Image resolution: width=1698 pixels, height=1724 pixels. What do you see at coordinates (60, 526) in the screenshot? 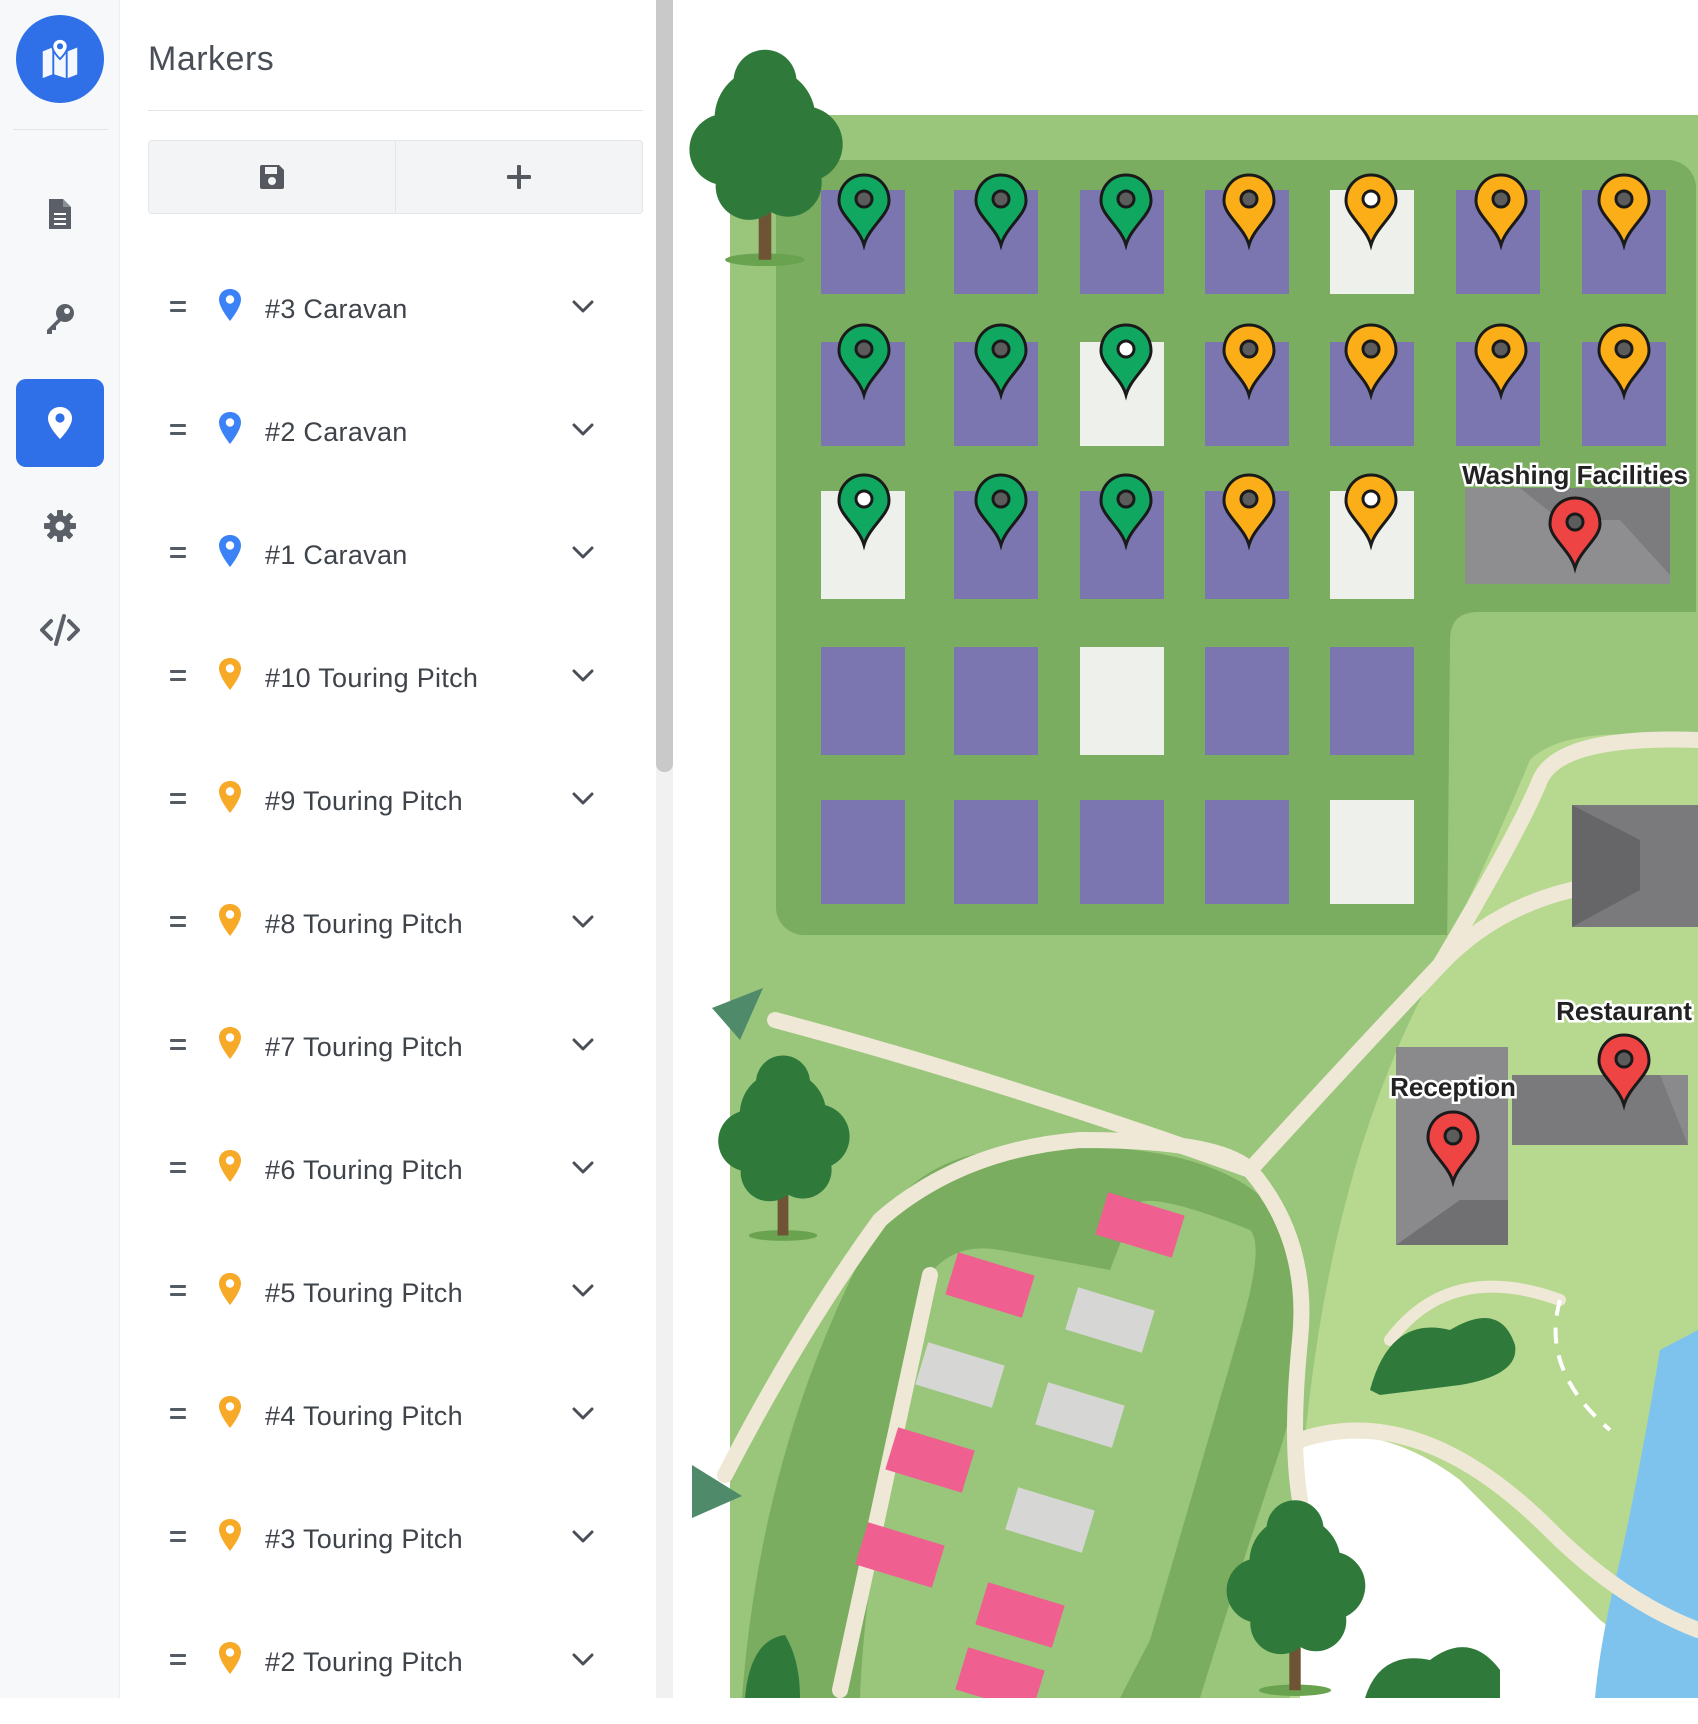
I see `gear-icon` at bounding box center [60, 526].